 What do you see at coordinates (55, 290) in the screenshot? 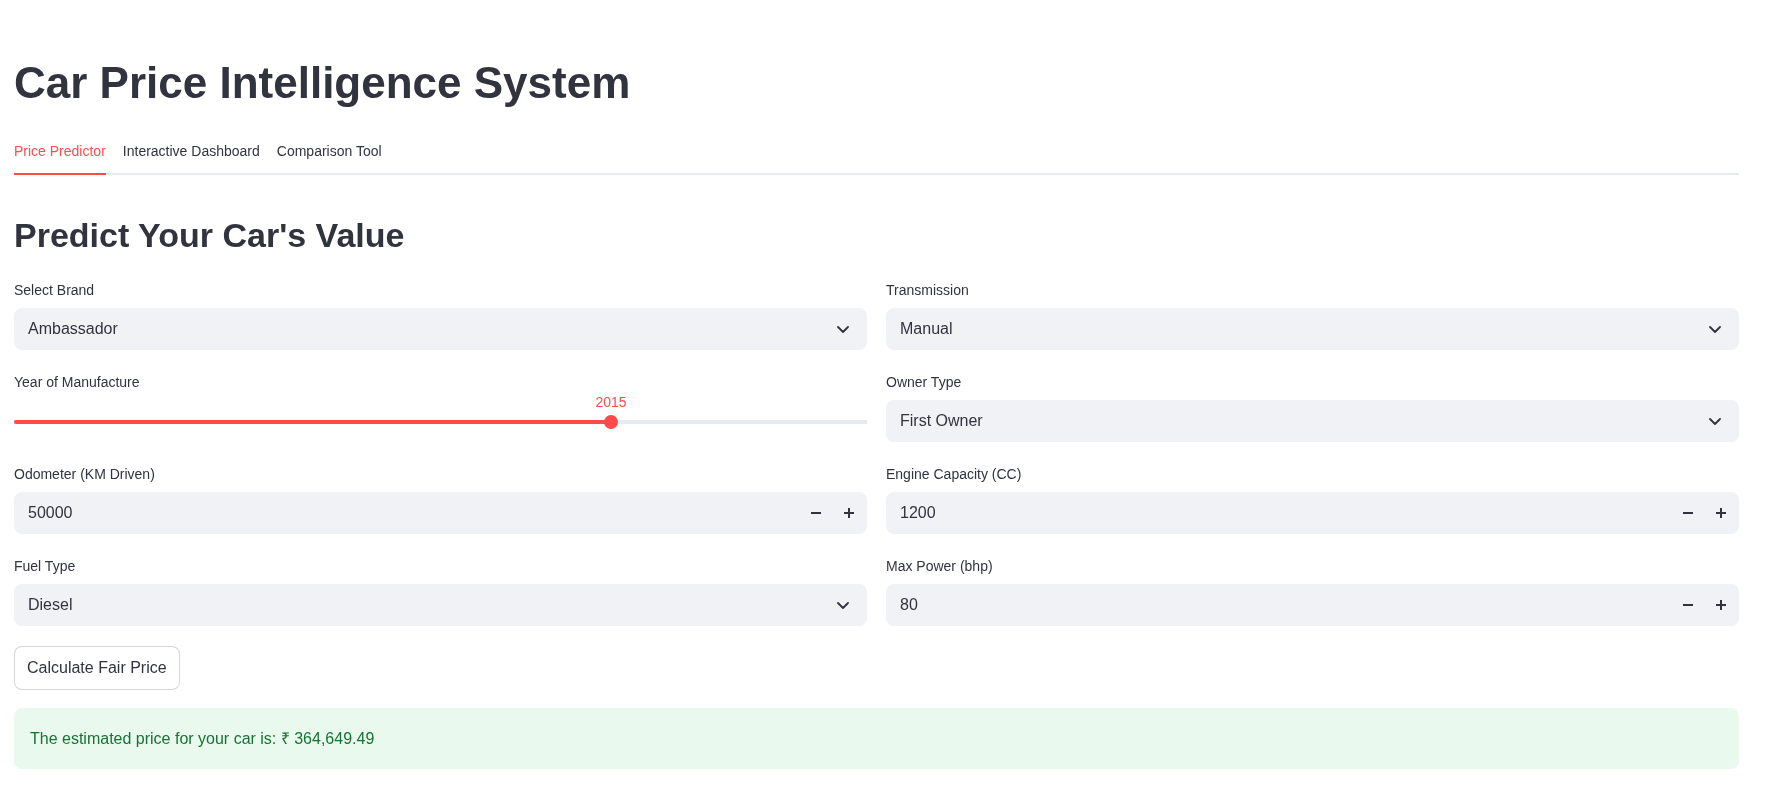
I see `field-label: Select Brand` at bounding box center [55, 290].